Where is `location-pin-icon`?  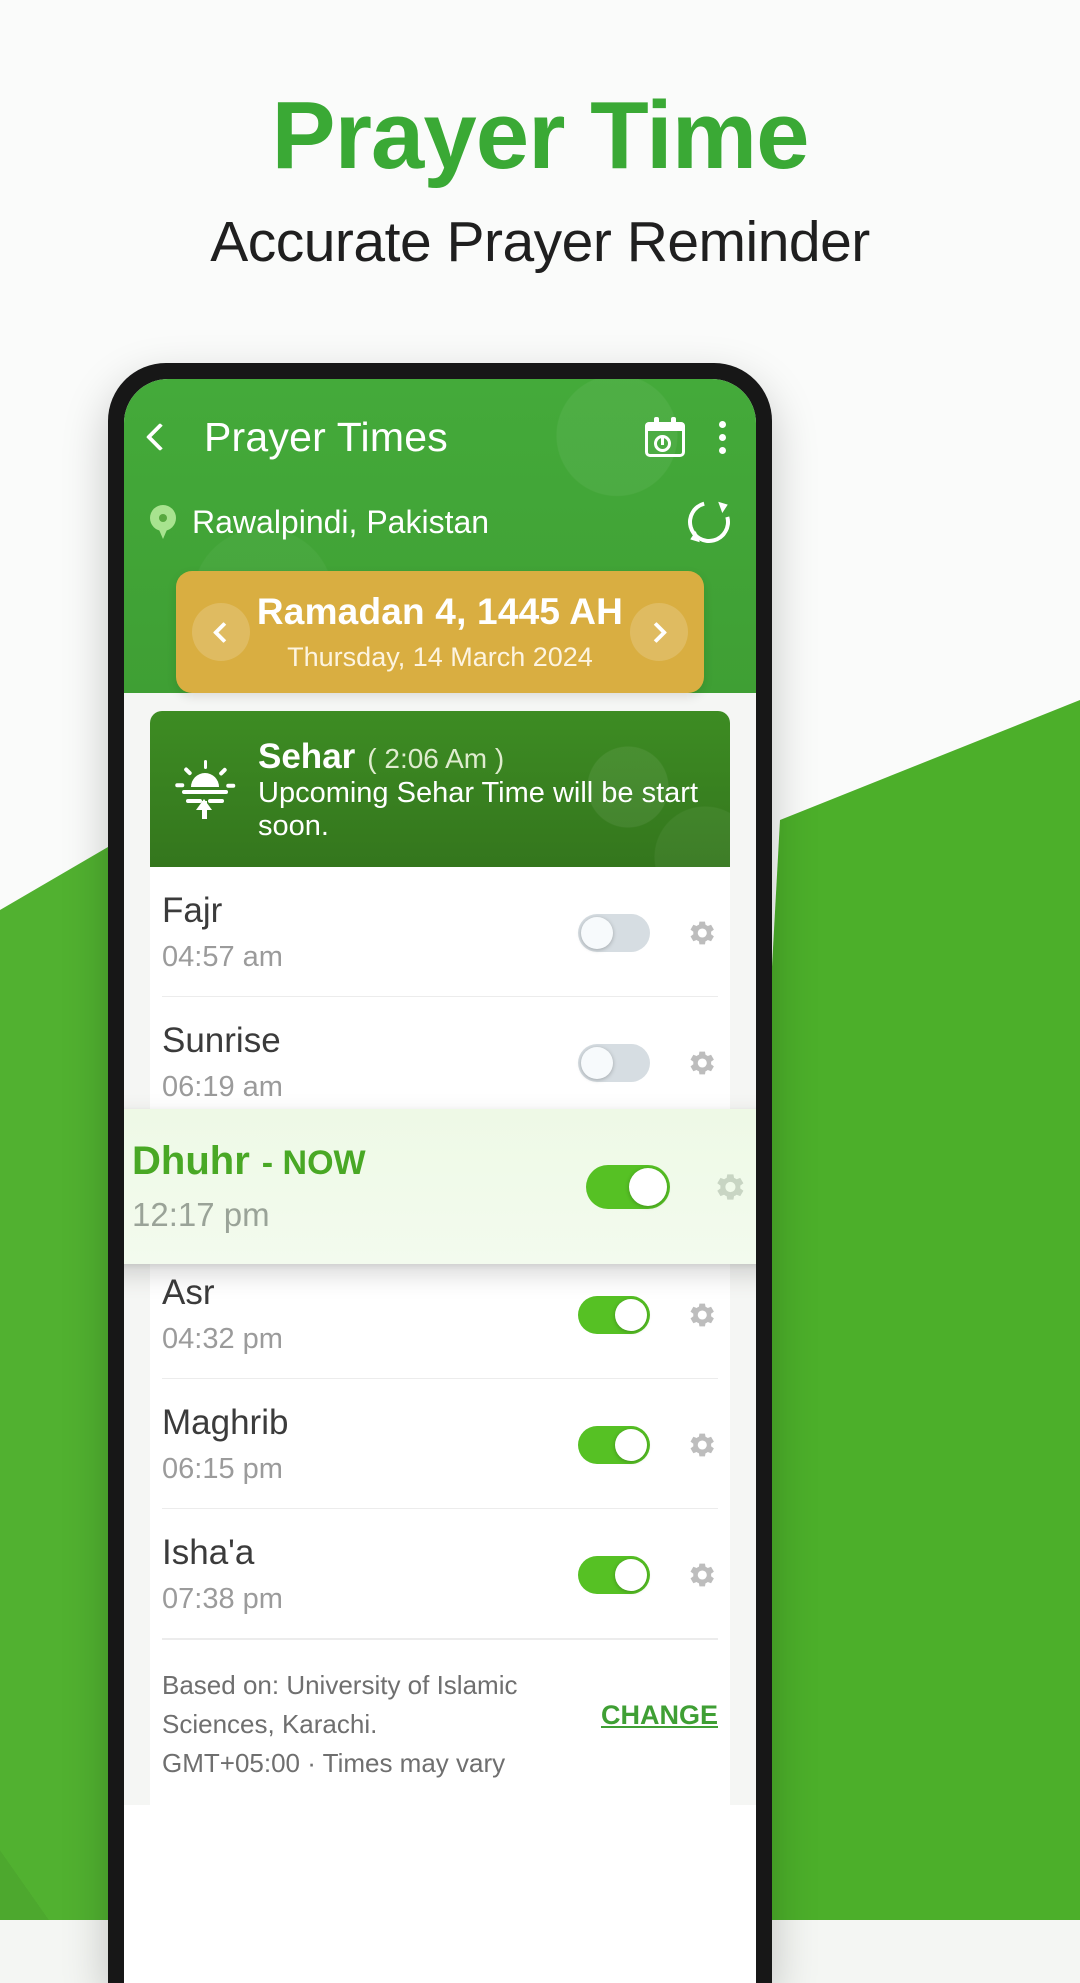 location-pin-icon is located at coordinates (163, 522).